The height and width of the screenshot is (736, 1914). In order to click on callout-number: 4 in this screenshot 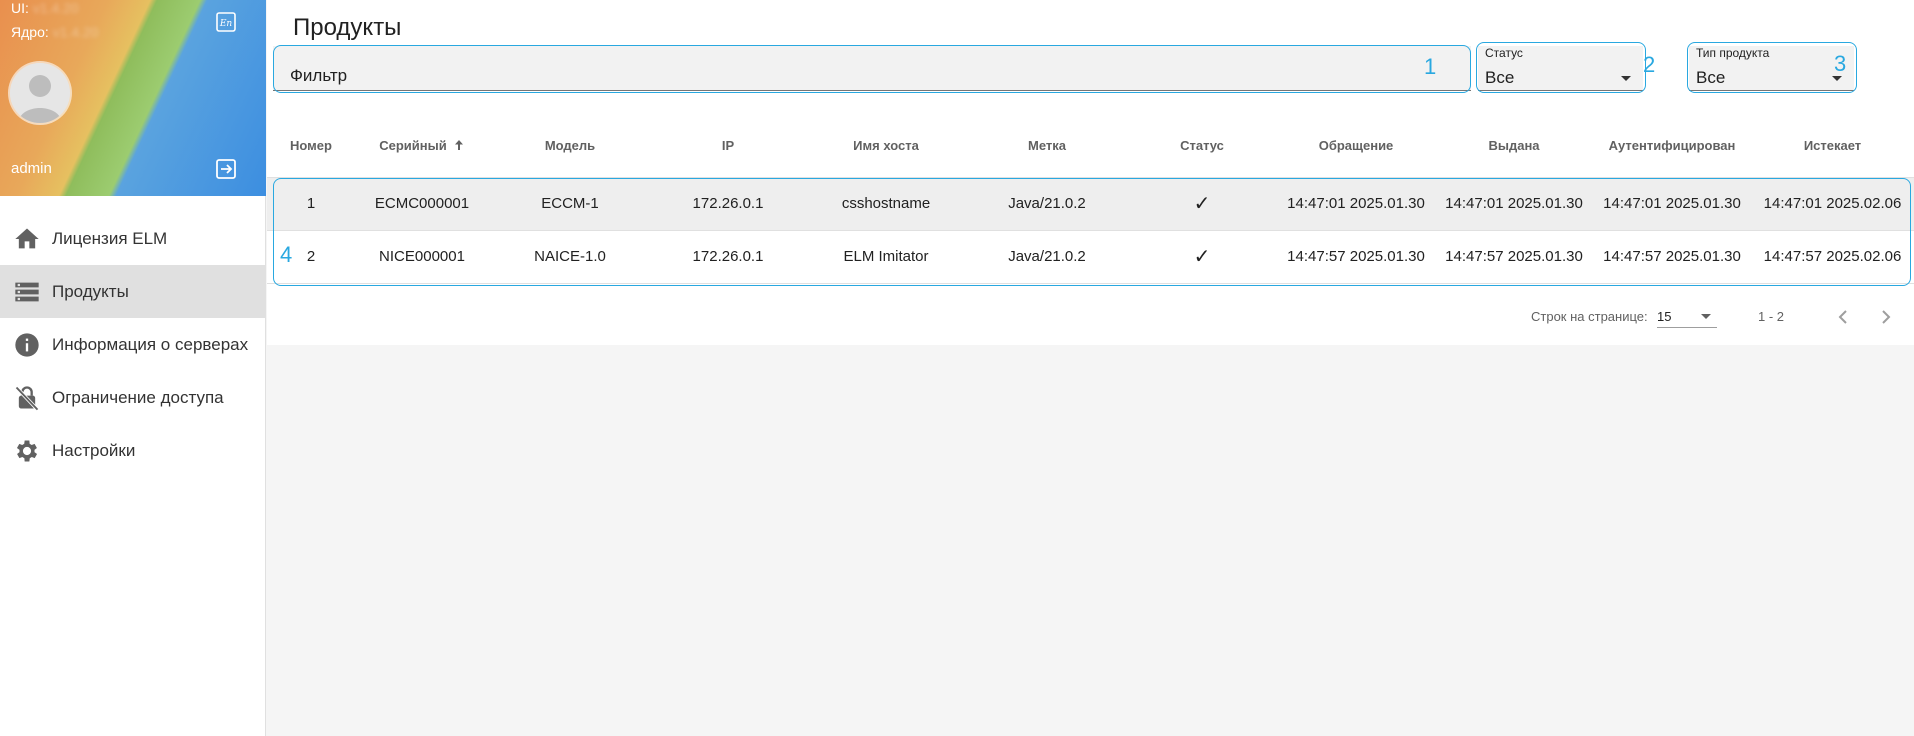, I will do `click(286, 254)`.